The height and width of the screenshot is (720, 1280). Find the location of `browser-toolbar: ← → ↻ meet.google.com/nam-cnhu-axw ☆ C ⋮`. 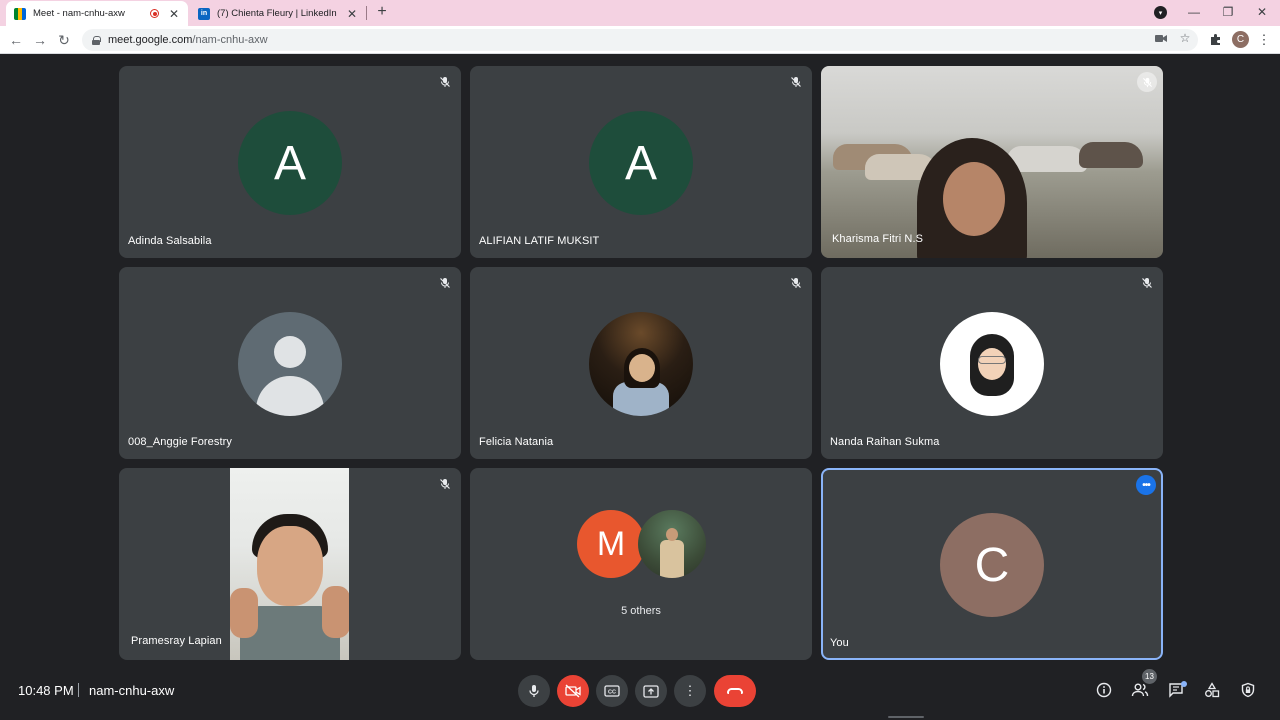

browser-toolbar: ← → ↻ meet.google.com/nam-cnhu-axw ☆ C ⋮ is located at coordinates (640, 40).